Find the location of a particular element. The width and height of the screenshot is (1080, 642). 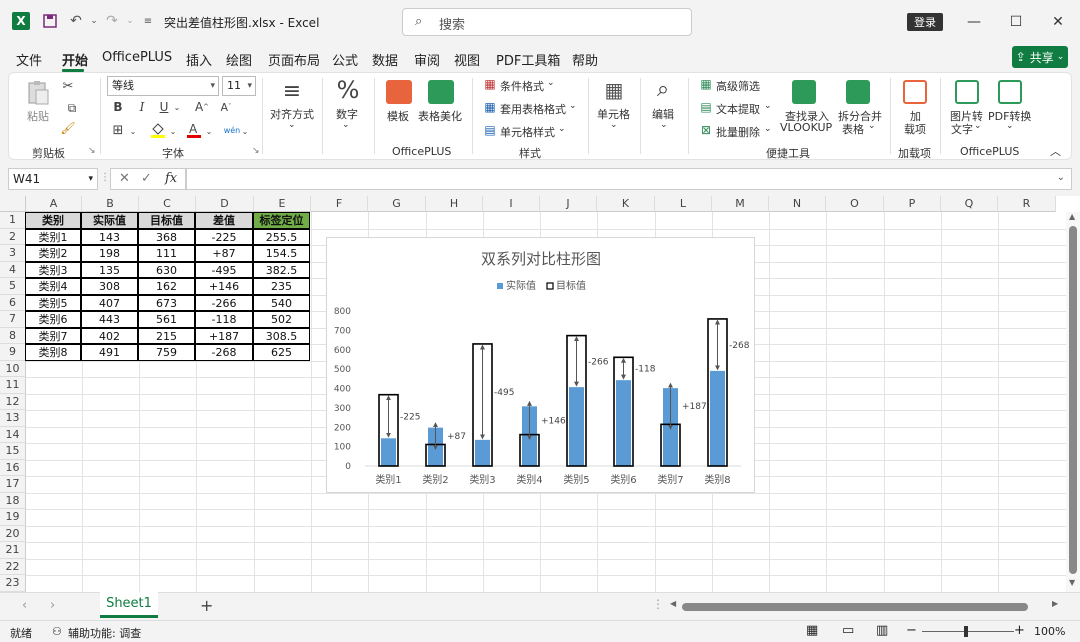

minimize-icon: — is located at coordinates (974, 22).